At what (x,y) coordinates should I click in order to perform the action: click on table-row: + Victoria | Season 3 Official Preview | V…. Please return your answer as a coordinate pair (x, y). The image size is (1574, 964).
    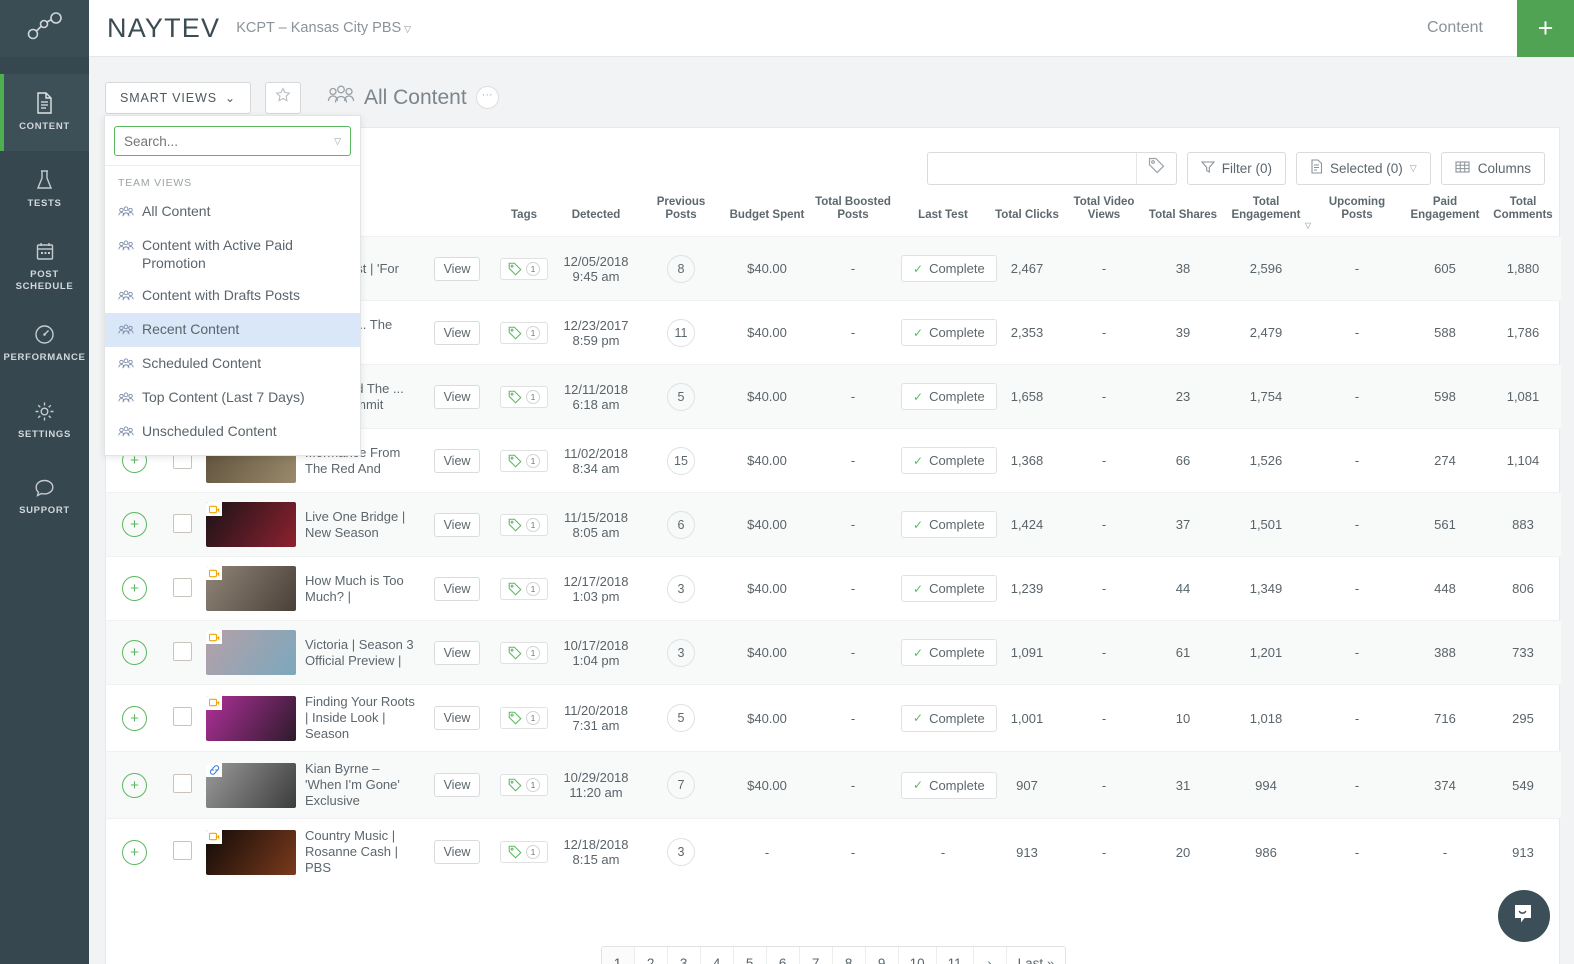
    Looking at the image, I should click on (833, 652).